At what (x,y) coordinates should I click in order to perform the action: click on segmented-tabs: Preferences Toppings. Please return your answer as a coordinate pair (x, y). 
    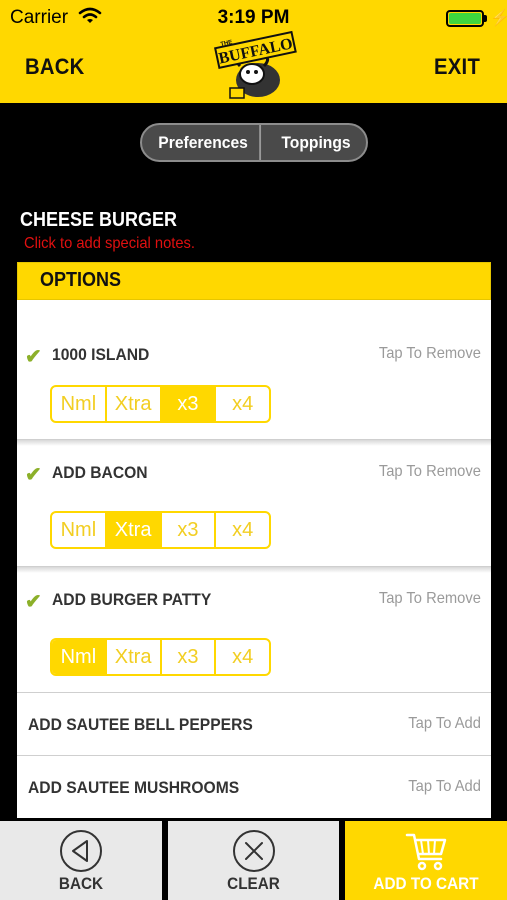
    Looking at the image, I should click on (254, 142).